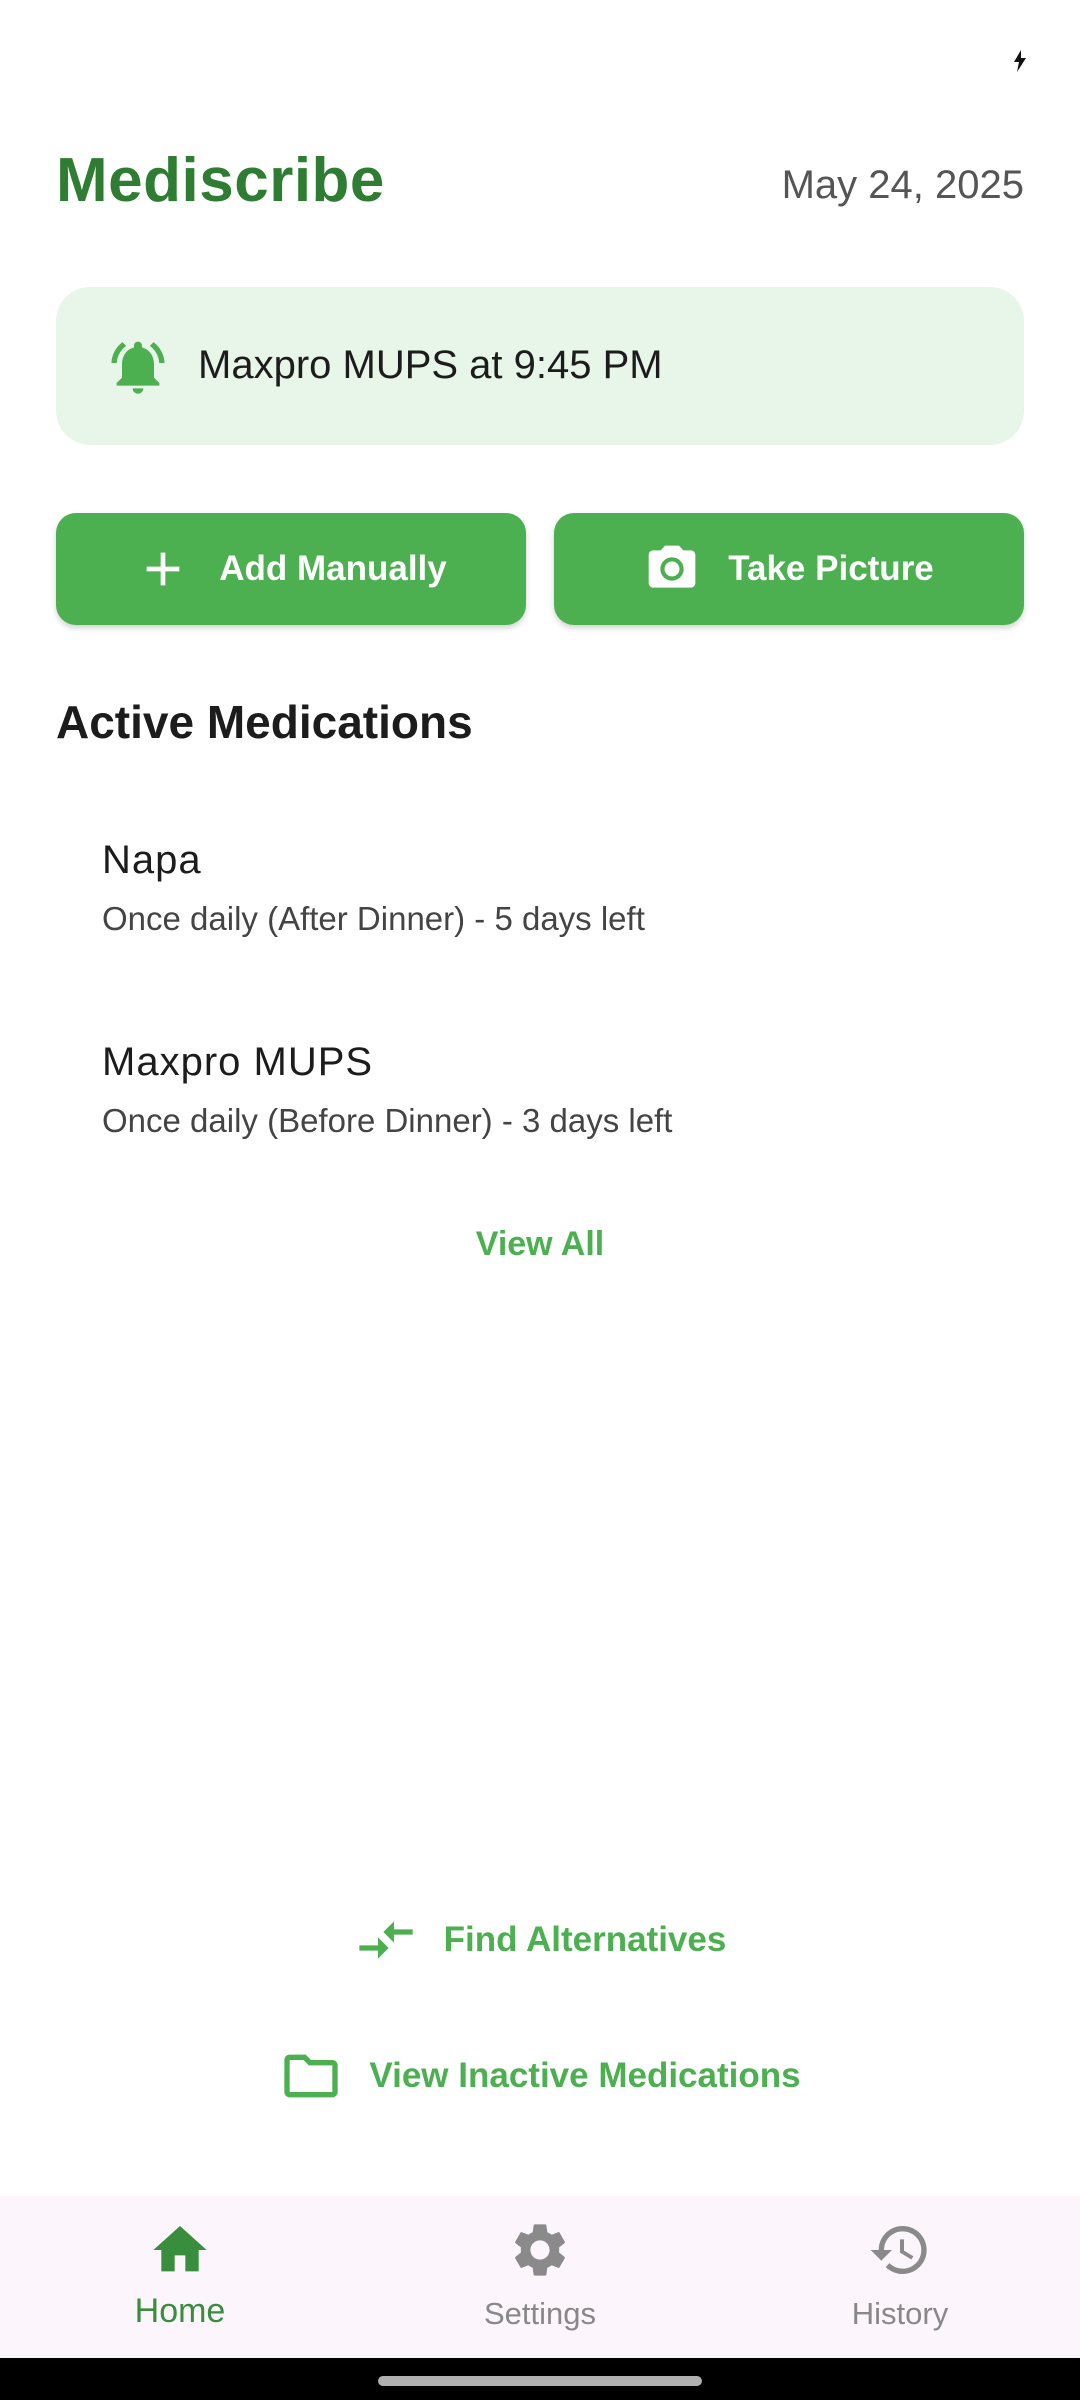 The height and width of the screenshot is (2400, 1080). I want to click on nav-label-settings: Settings, so click(539, 2313).